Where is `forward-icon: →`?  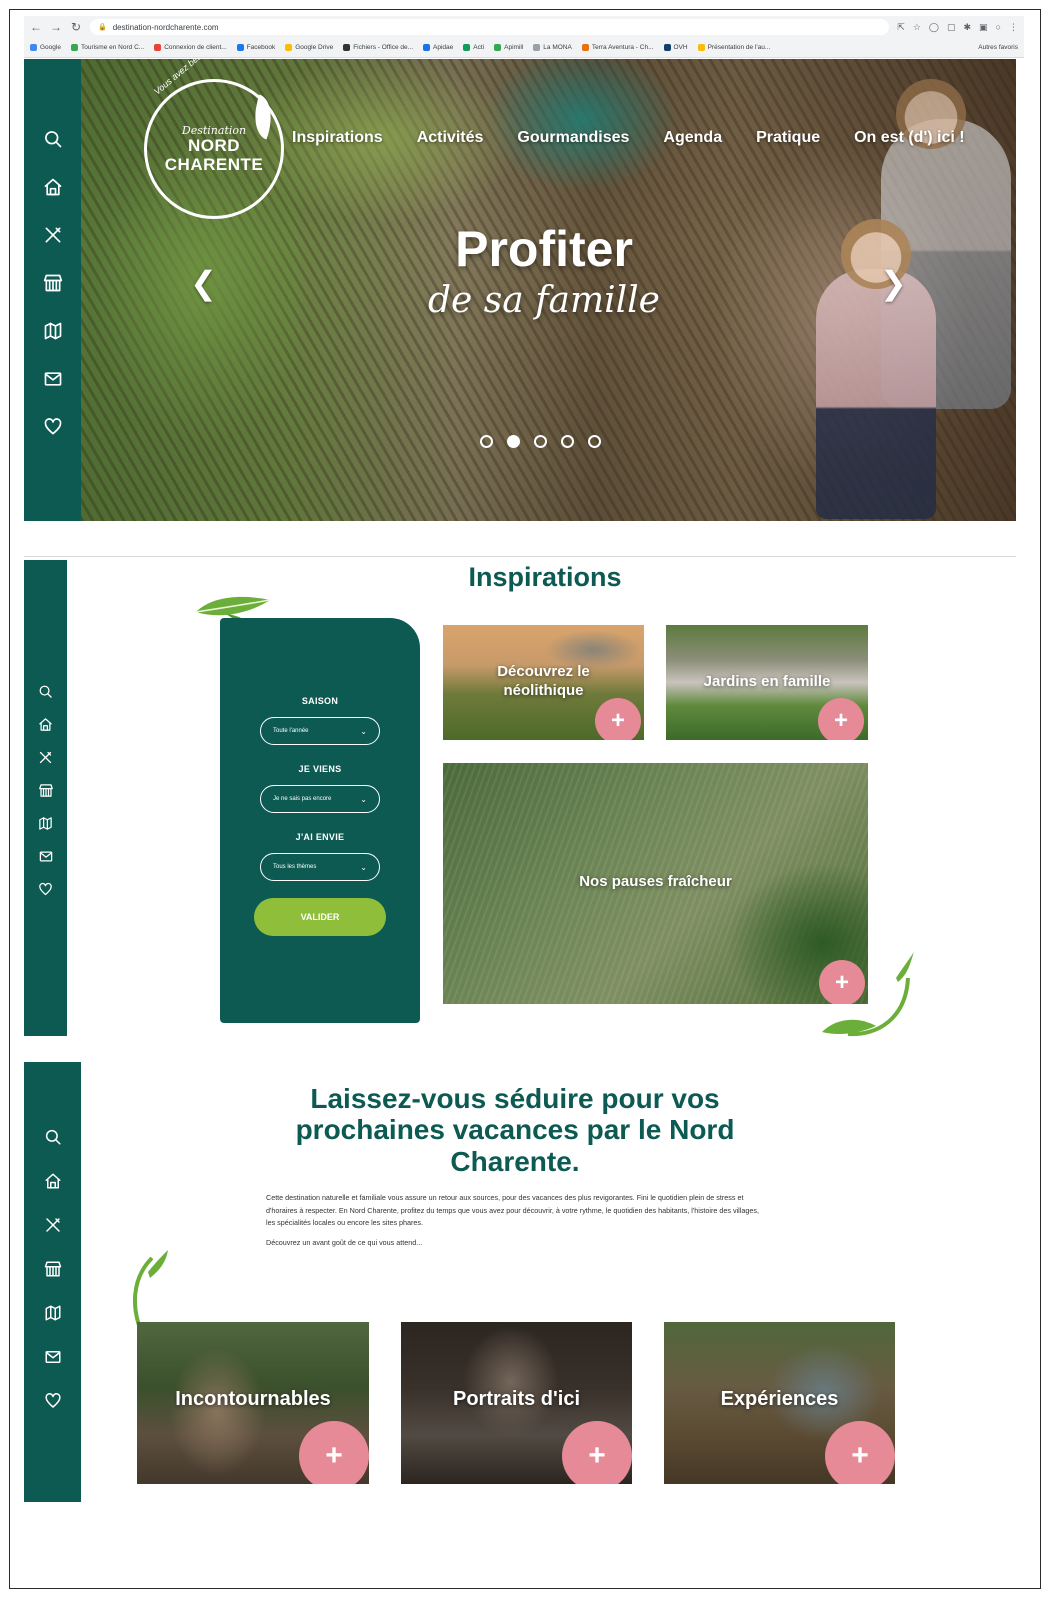 forward-icon: → is located at coordinates (56, 27).